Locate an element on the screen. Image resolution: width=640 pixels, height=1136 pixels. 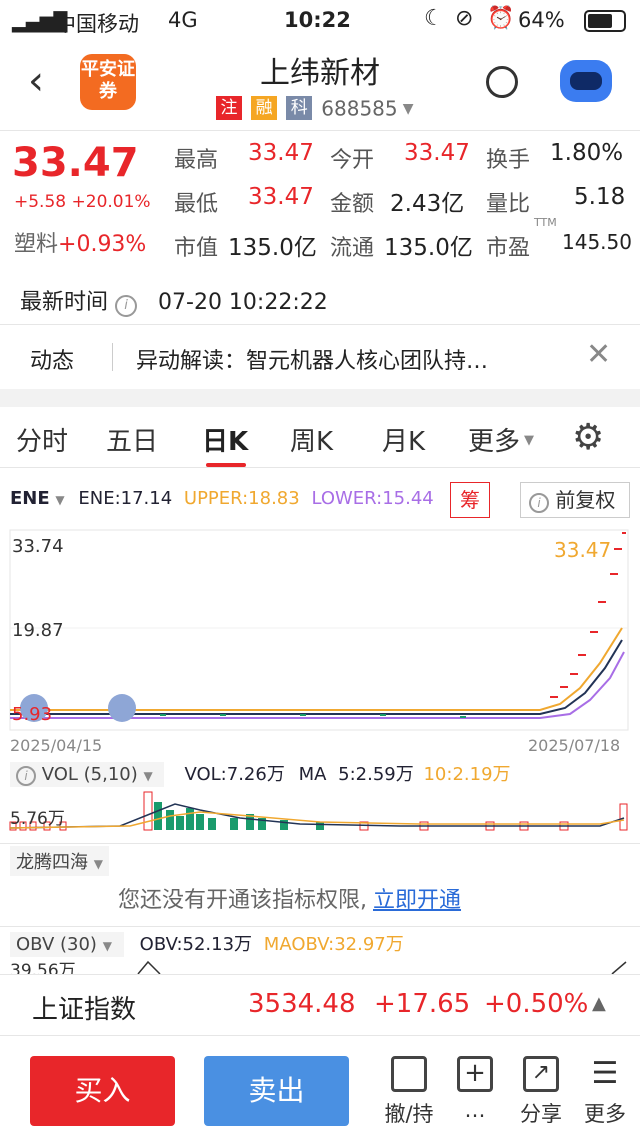
code-dropdown-icon: ▼ is located at coordinates (408, 109).